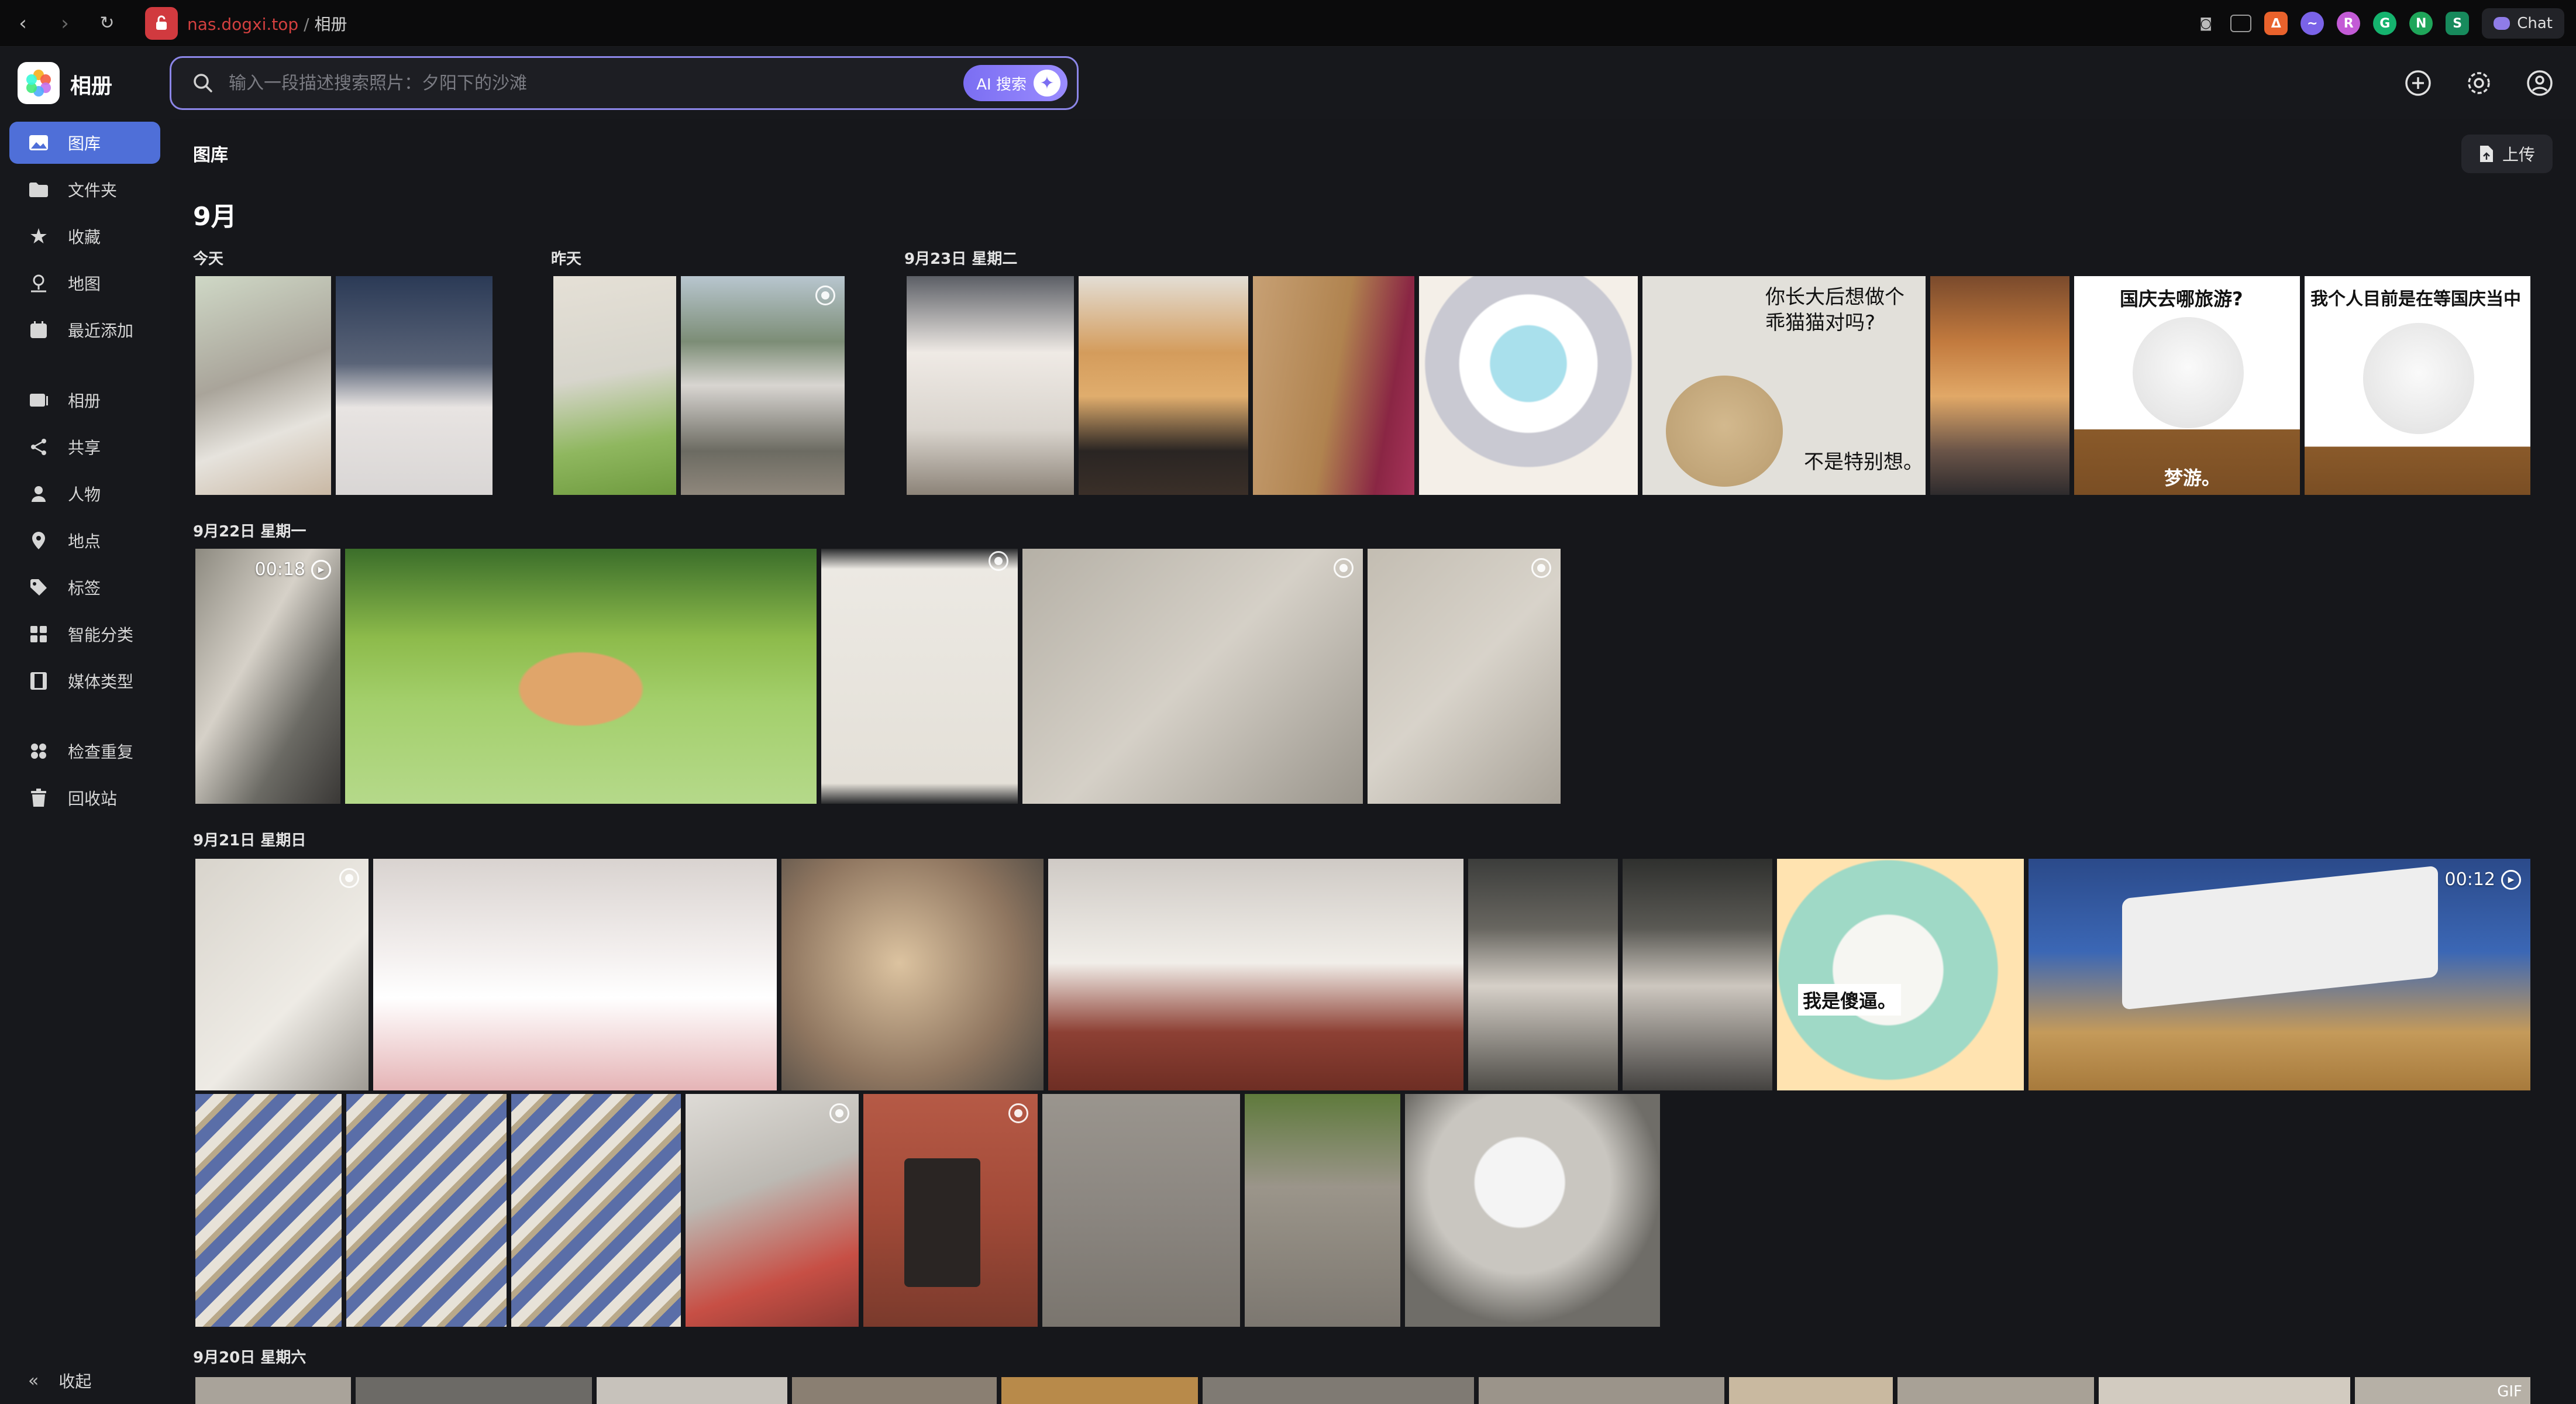  Describe the element at coordinates (2511, 879) in the screenshot. I see `play-icon: ▶` at that location.